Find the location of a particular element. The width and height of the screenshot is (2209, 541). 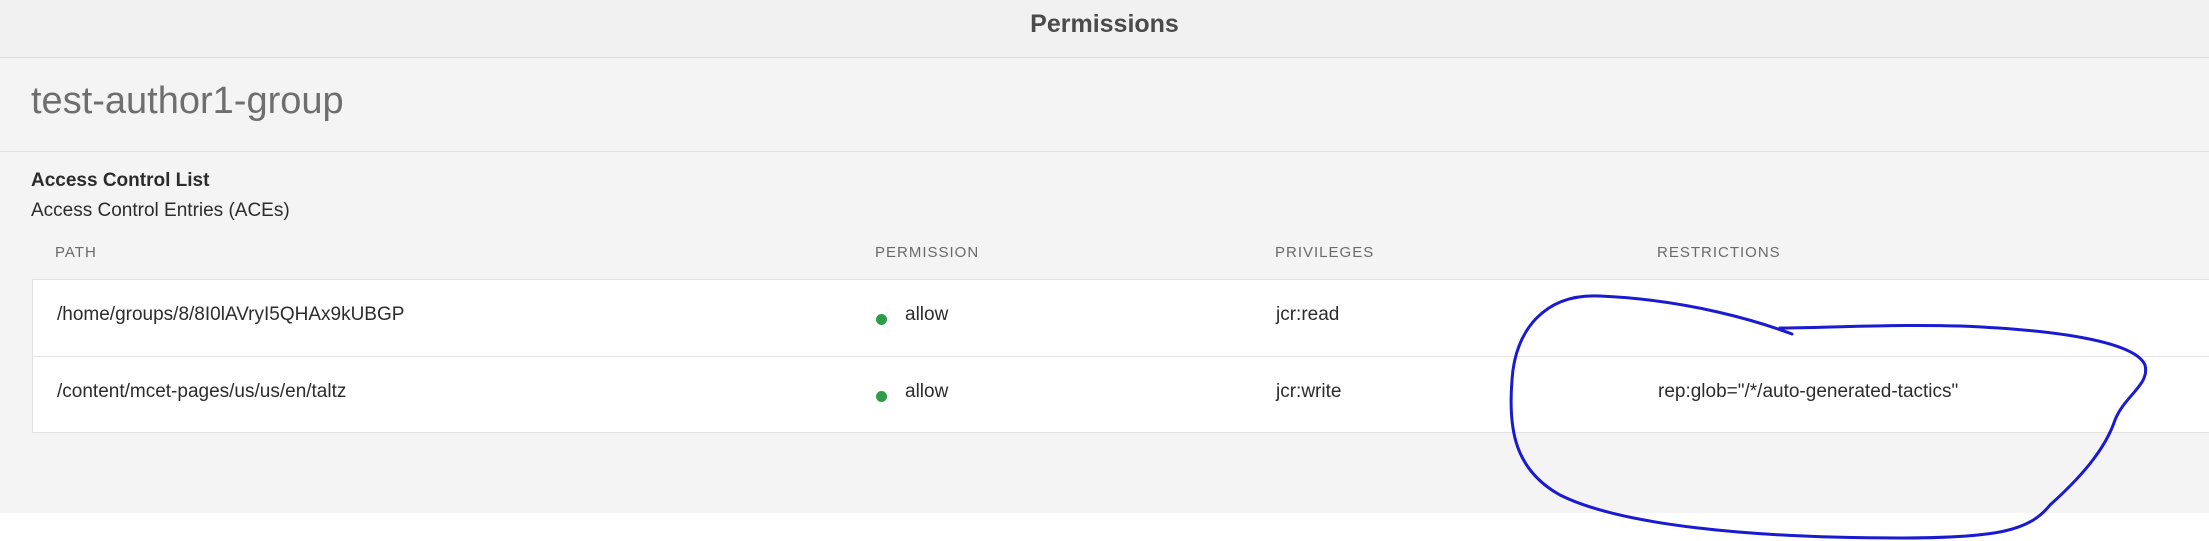

top-bar: Permissions is located at coordinates (1104, 29).